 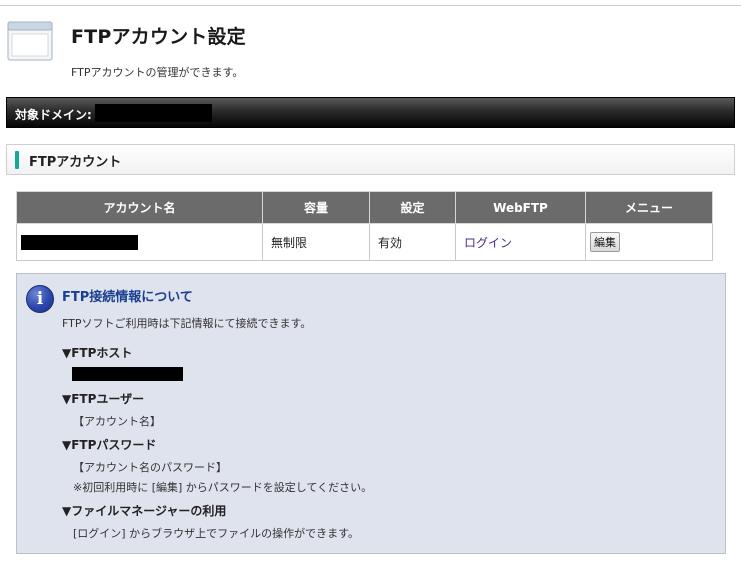 What do you see at coordinates (520, 242) in the screenshot?
I see `webftp-cell: ログイン` at bounding box center [520, 242].